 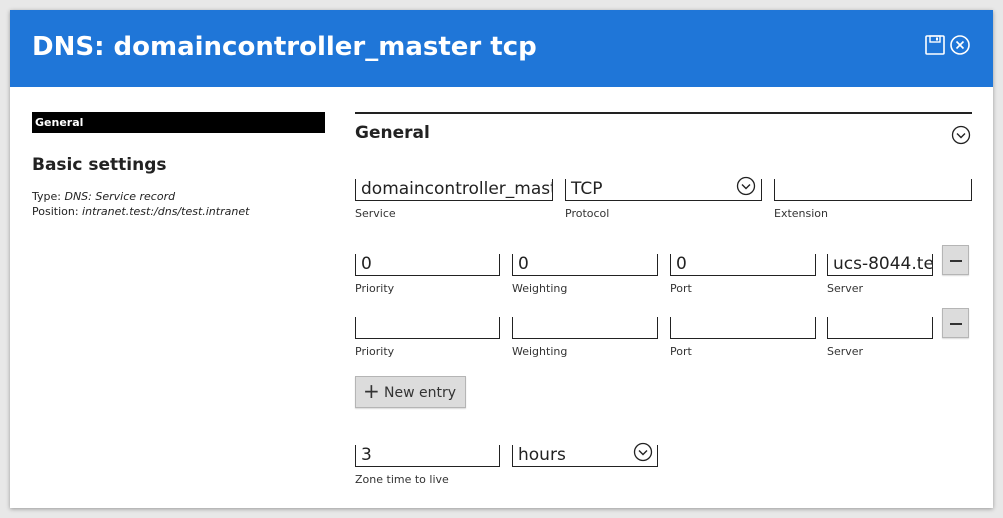 What do you see at coordinates (120, 196) in the screenshot?
I see `type-value: DNS: Service record` at bounding box center [120, 196].